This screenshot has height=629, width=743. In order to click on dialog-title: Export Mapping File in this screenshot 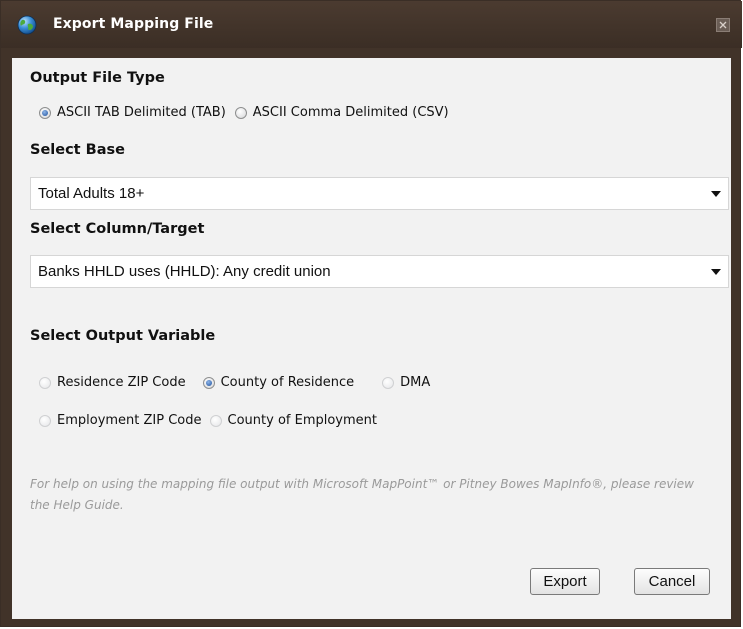, I will do `click(133, 24)`.